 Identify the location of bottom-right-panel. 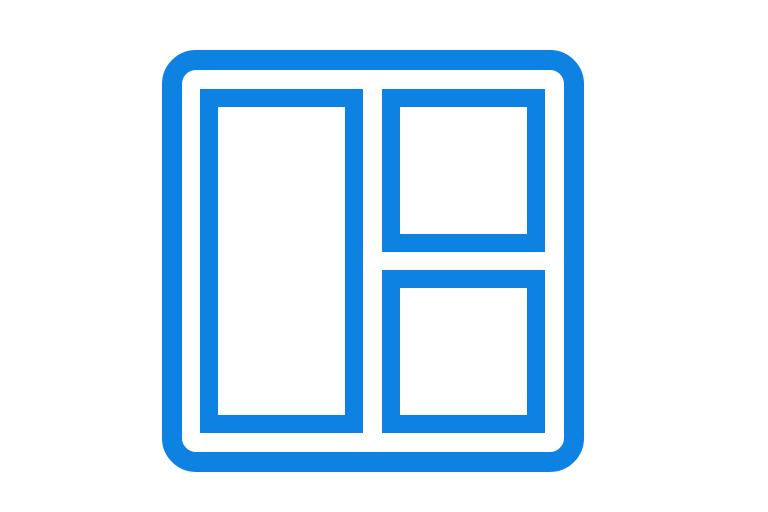
(463, 351).